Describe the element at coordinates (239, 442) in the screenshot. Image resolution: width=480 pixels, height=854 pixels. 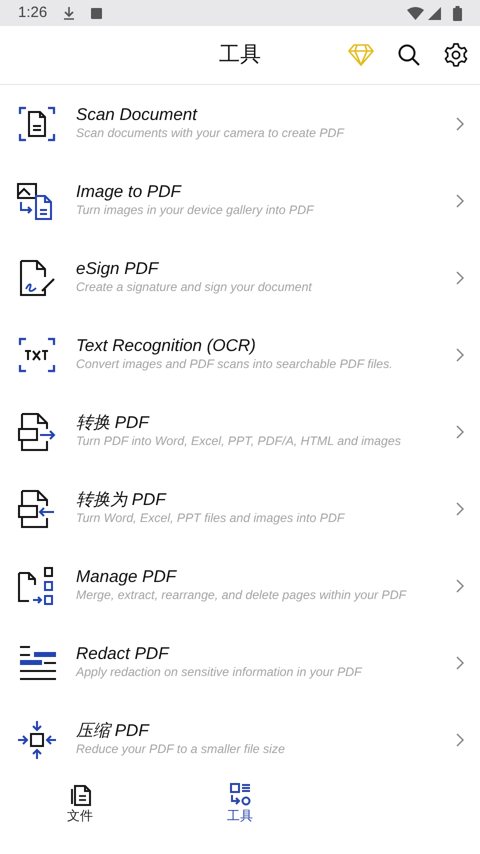
I see `tool-description: Turn PDF into Word, Excel, PPT, PDF/A, HTML and images` at that location.